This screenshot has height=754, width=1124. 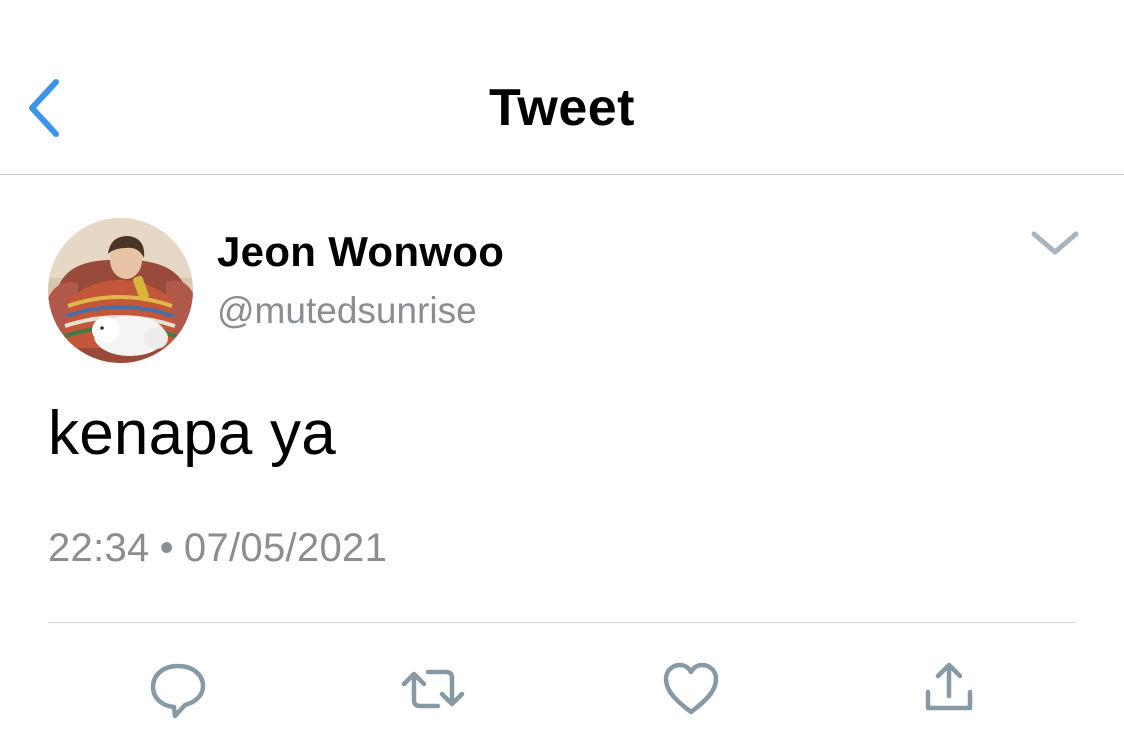 I want to click on share-button, so click(x=949, y=689).